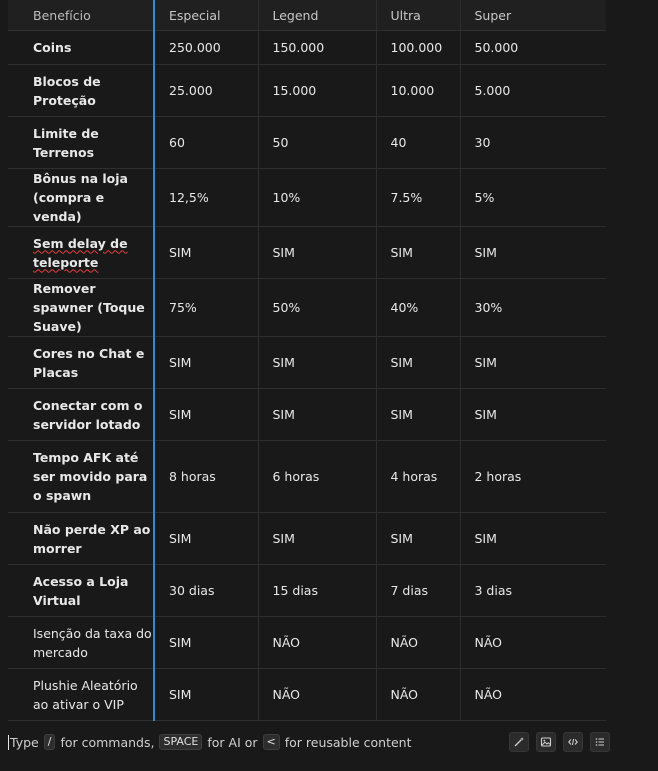 The image size is (658, 771). Describe the element at coordinates (316, 142) in the screenshot. I see `legend-cell: 50` at that location.